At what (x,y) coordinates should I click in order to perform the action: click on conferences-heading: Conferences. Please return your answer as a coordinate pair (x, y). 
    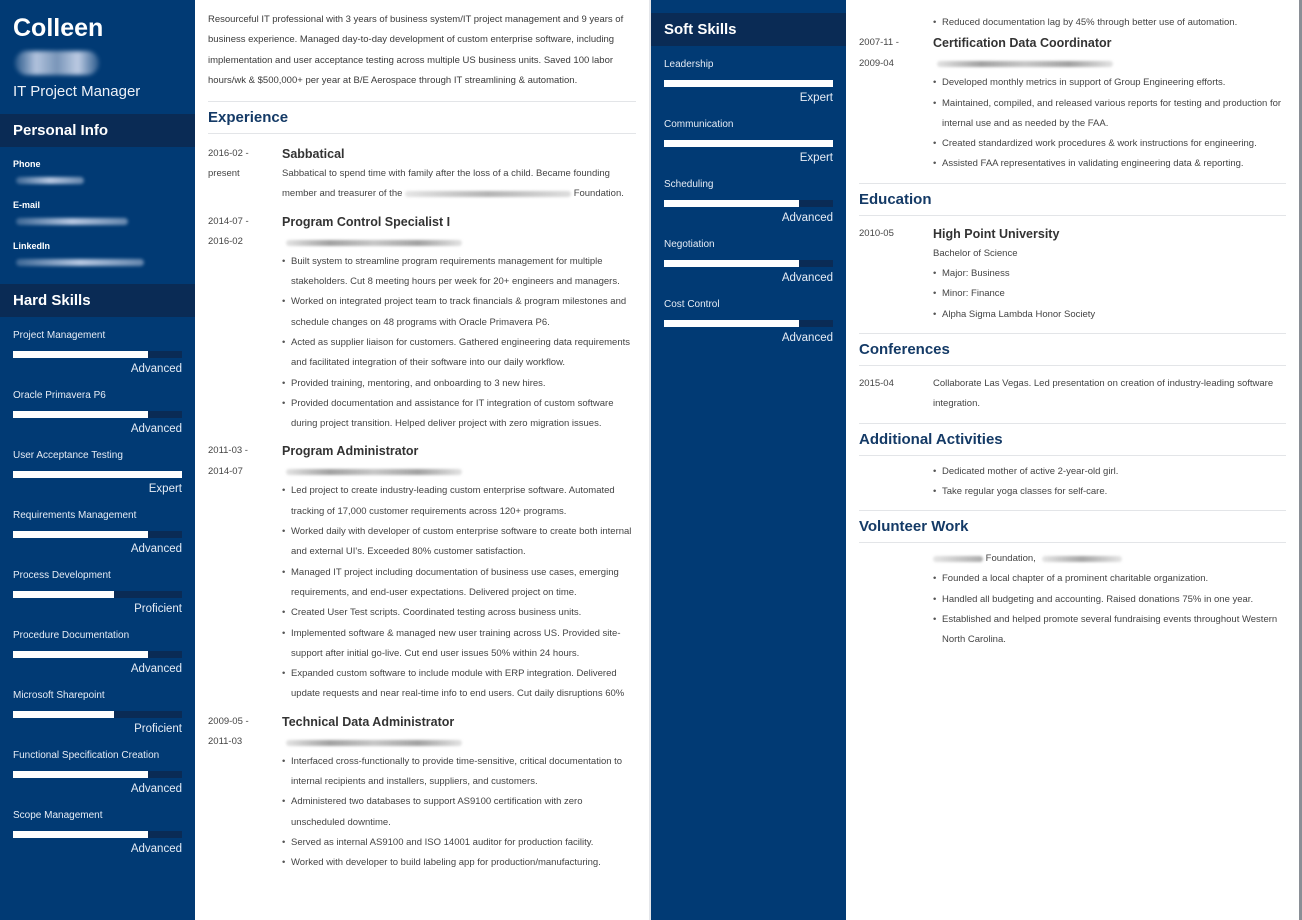
    Looking at the image, I should click on (904, 349).